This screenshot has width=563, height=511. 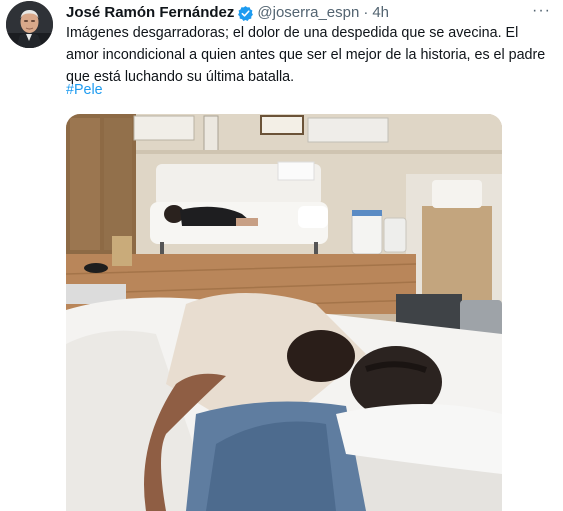 I want to click on more-options-icon: ···, so click(x=541, y=11).